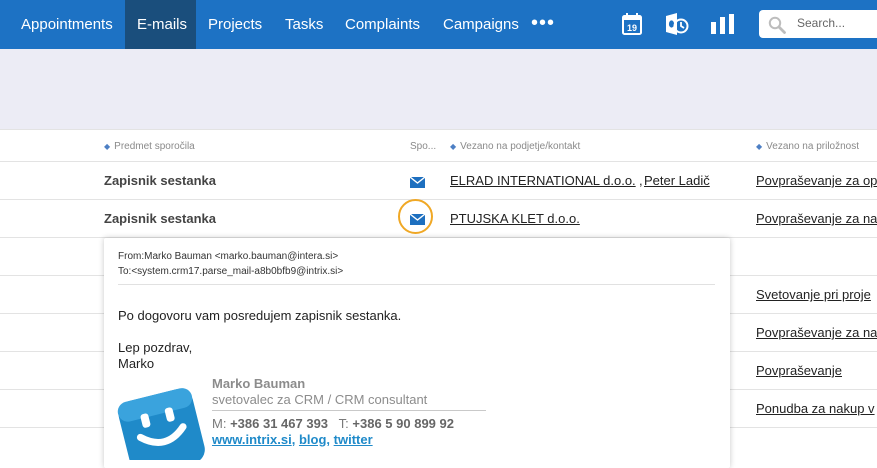 This screenshot has height=468, width=877. Describe the element at coordinates (235, 24) in the screenshot. I see `nav-item-projects: Projects` at that location.